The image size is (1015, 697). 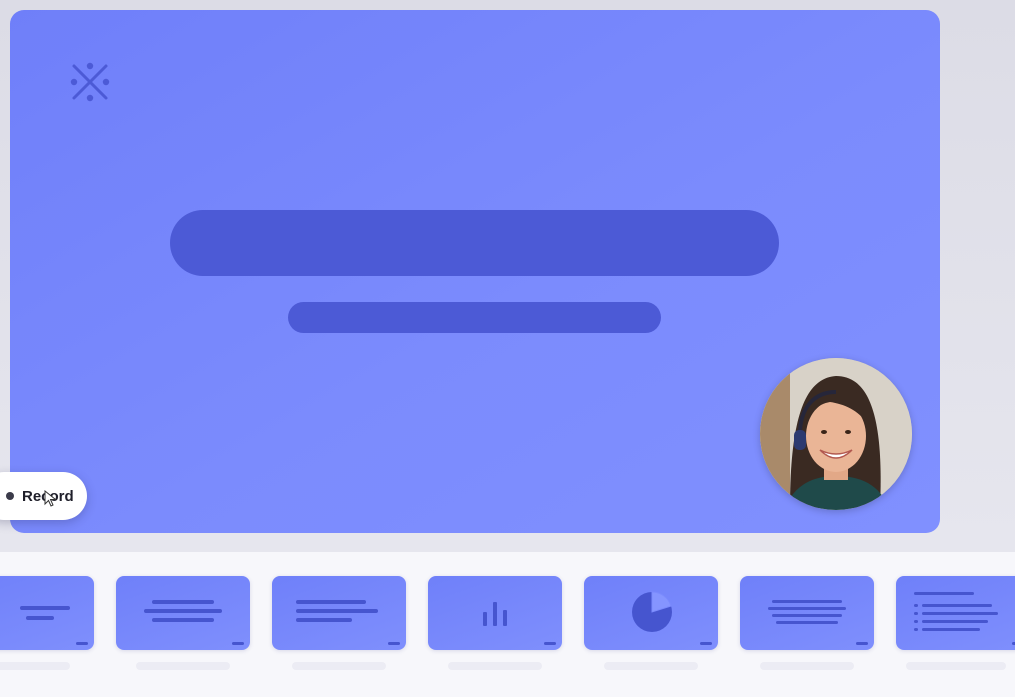 I want to click on mouse-pointer-icon, so click(x=50, y=498).